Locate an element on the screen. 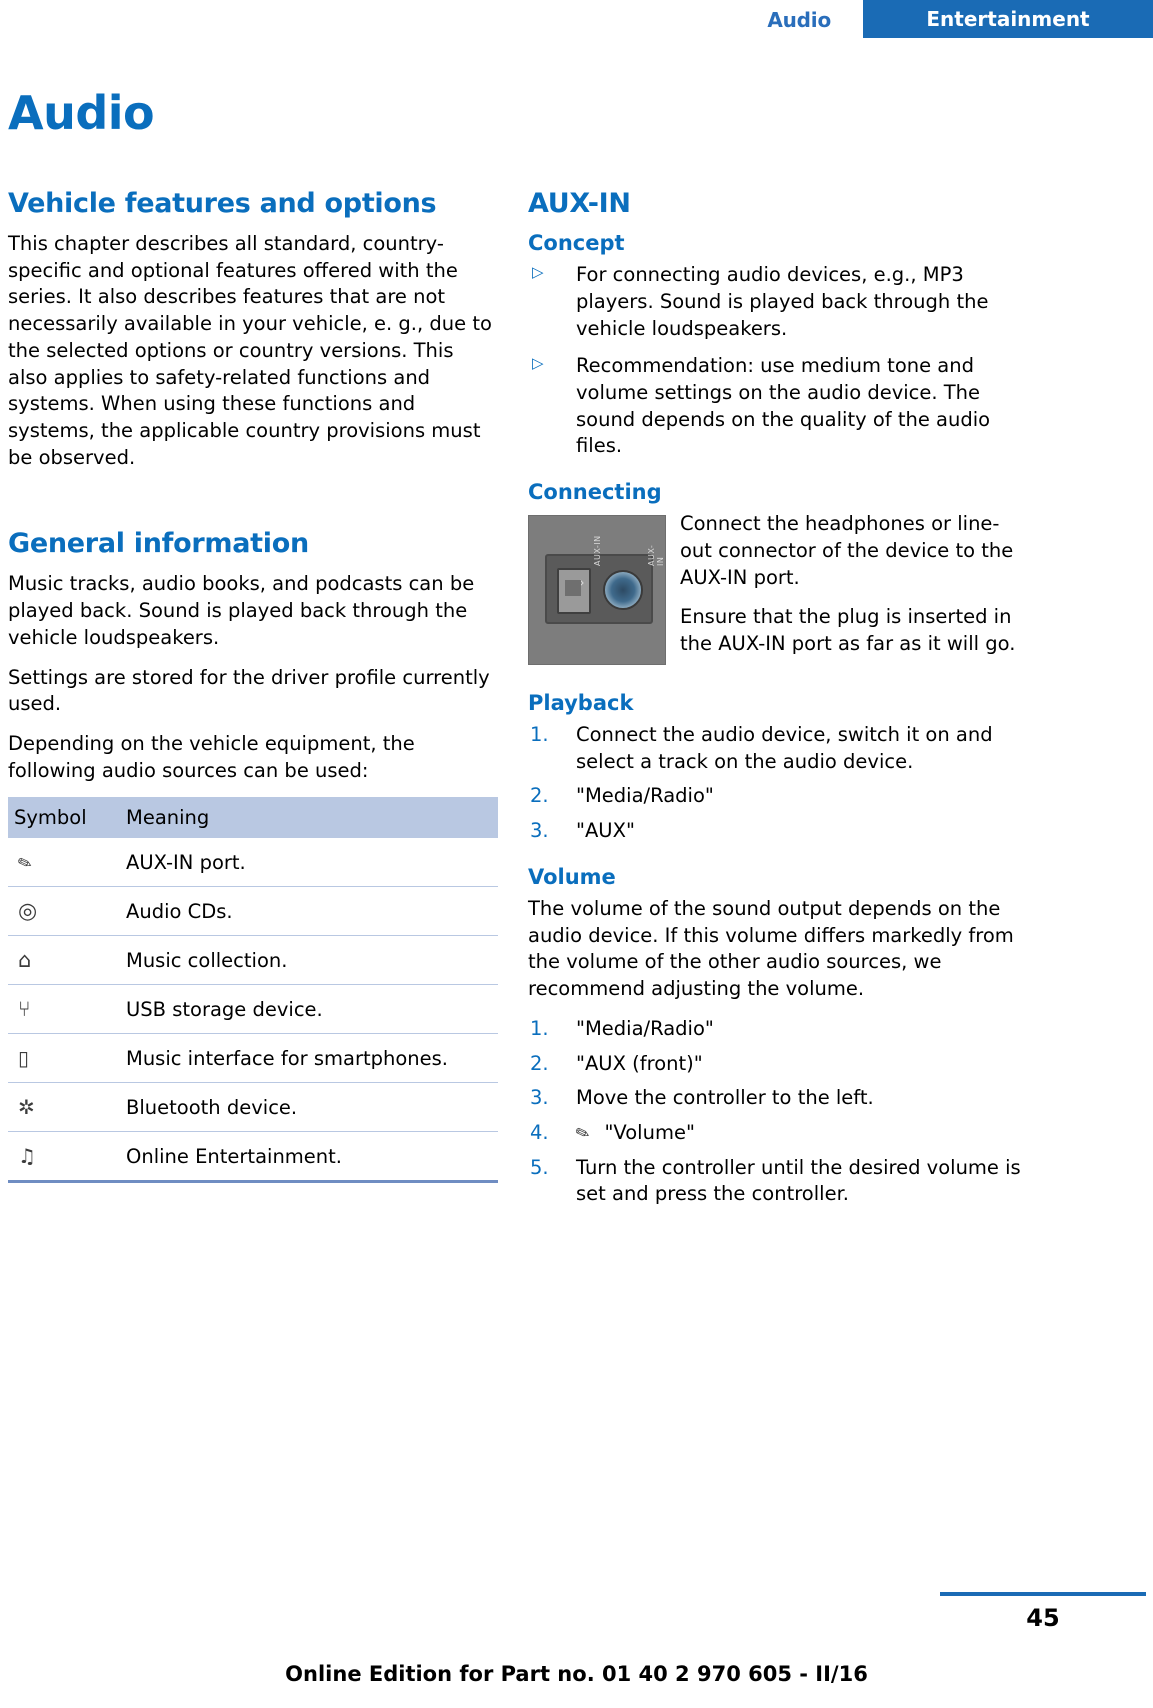  page-number: 45 is located at coordinates (1043, 1618).